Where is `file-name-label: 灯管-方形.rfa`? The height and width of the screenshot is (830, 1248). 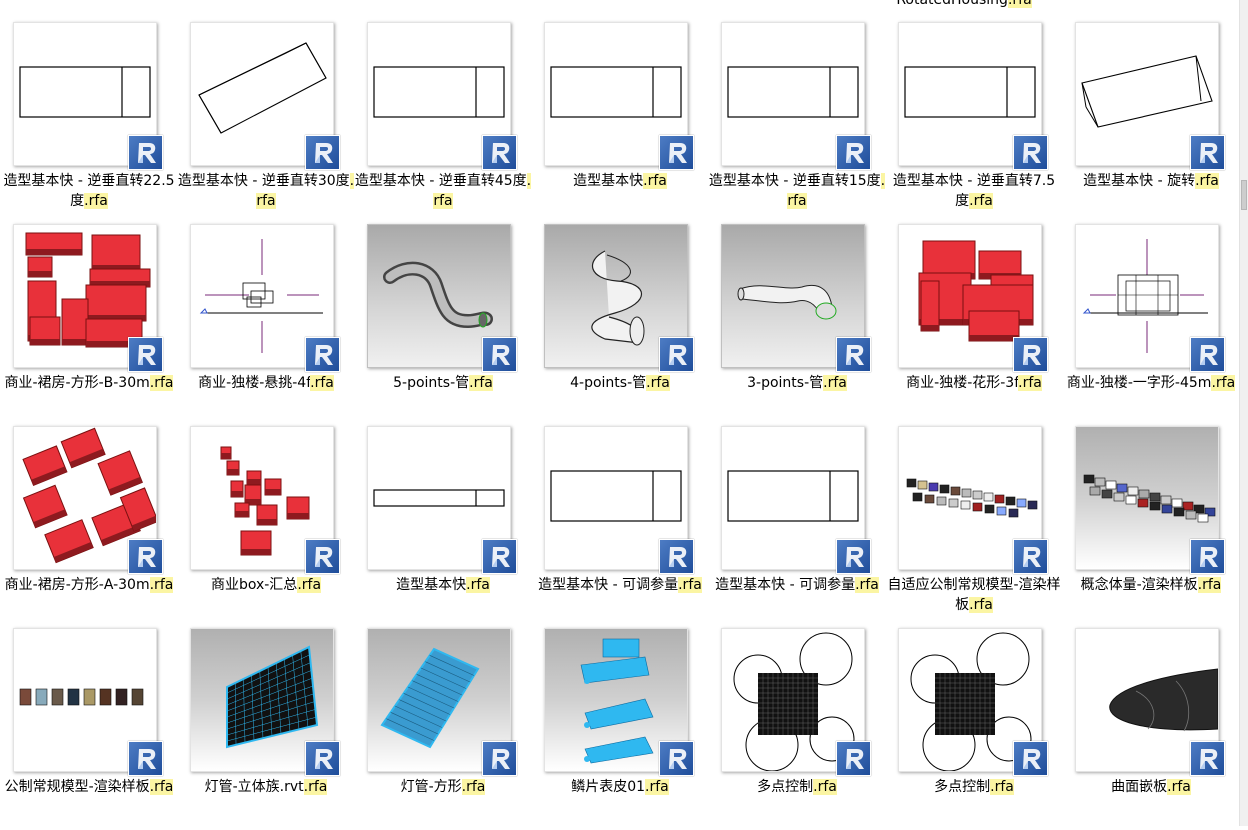
file-name-label: 灯管-方形.rfa is located at coordinates (443, 787).